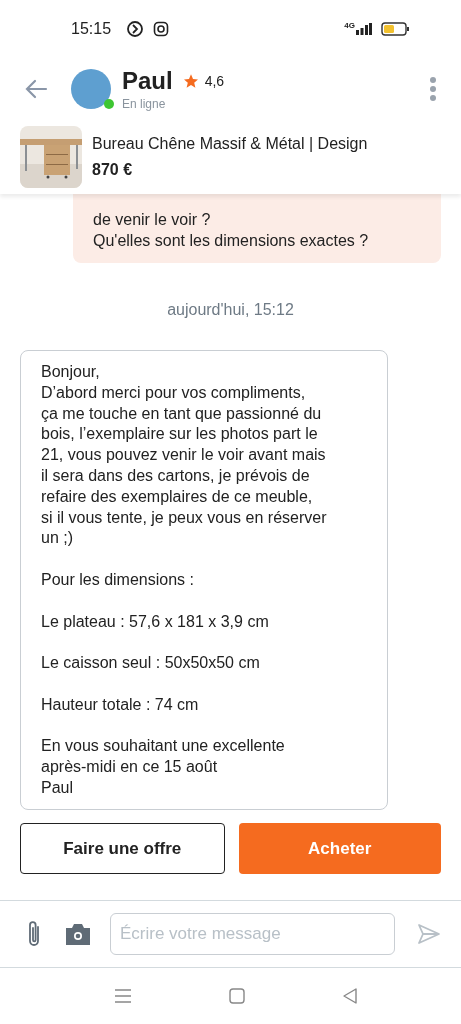 The width and height of the screenshot is (461, 1024). What do you see at coordinates (91, 89) in the screenshot?
I see `avatar` at bounding box center [91, 89].